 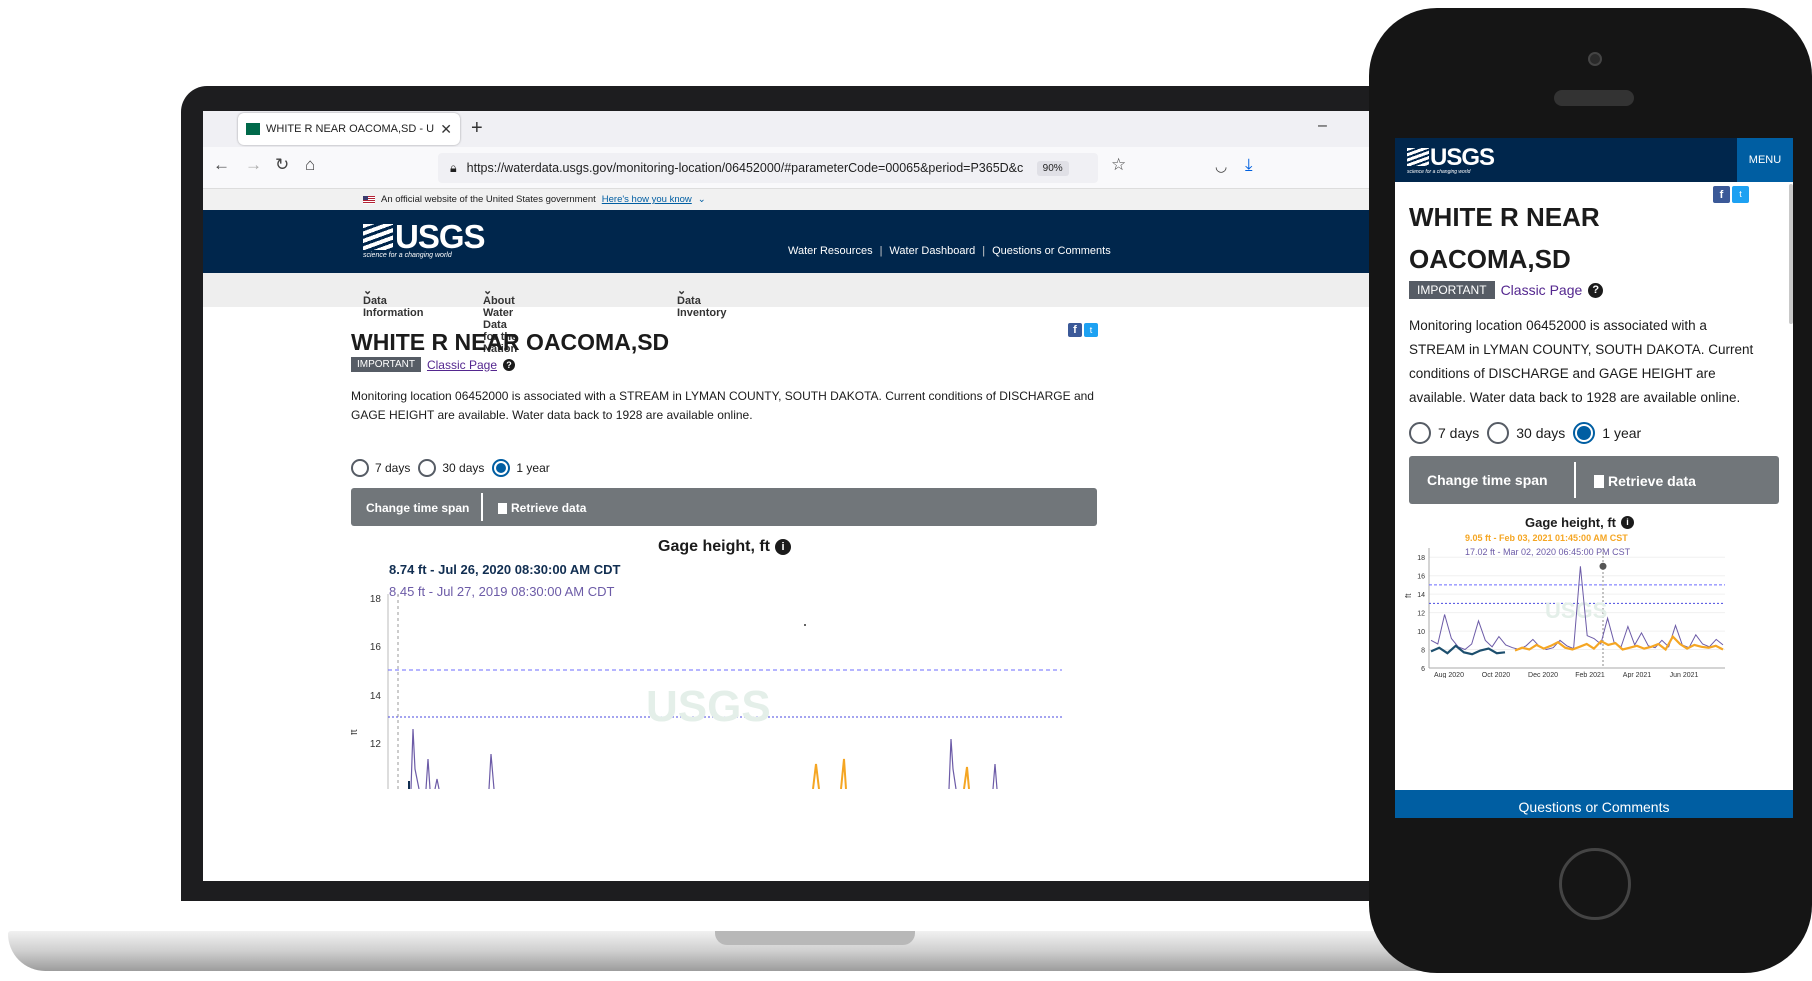 What do you see at coordinates (647, 199) in the screenshot?
I see `how-you-know-link: Here's how you know` at bounding box center [647, 199].